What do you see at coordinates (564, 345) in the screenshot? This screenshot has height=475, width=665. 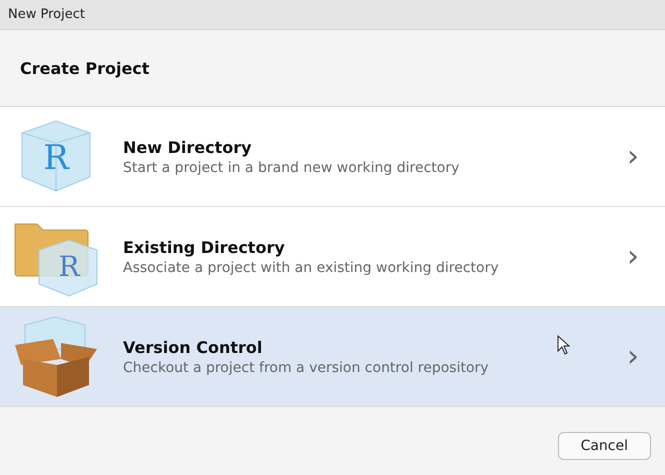 I see `cursor-icon` at bounding box center [564, 345].